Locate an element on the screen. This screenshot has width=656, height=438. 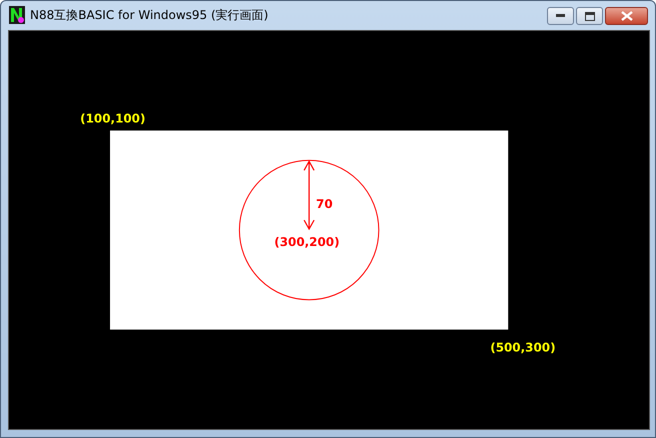
maximize-icon is located at coordinates (589, 16).